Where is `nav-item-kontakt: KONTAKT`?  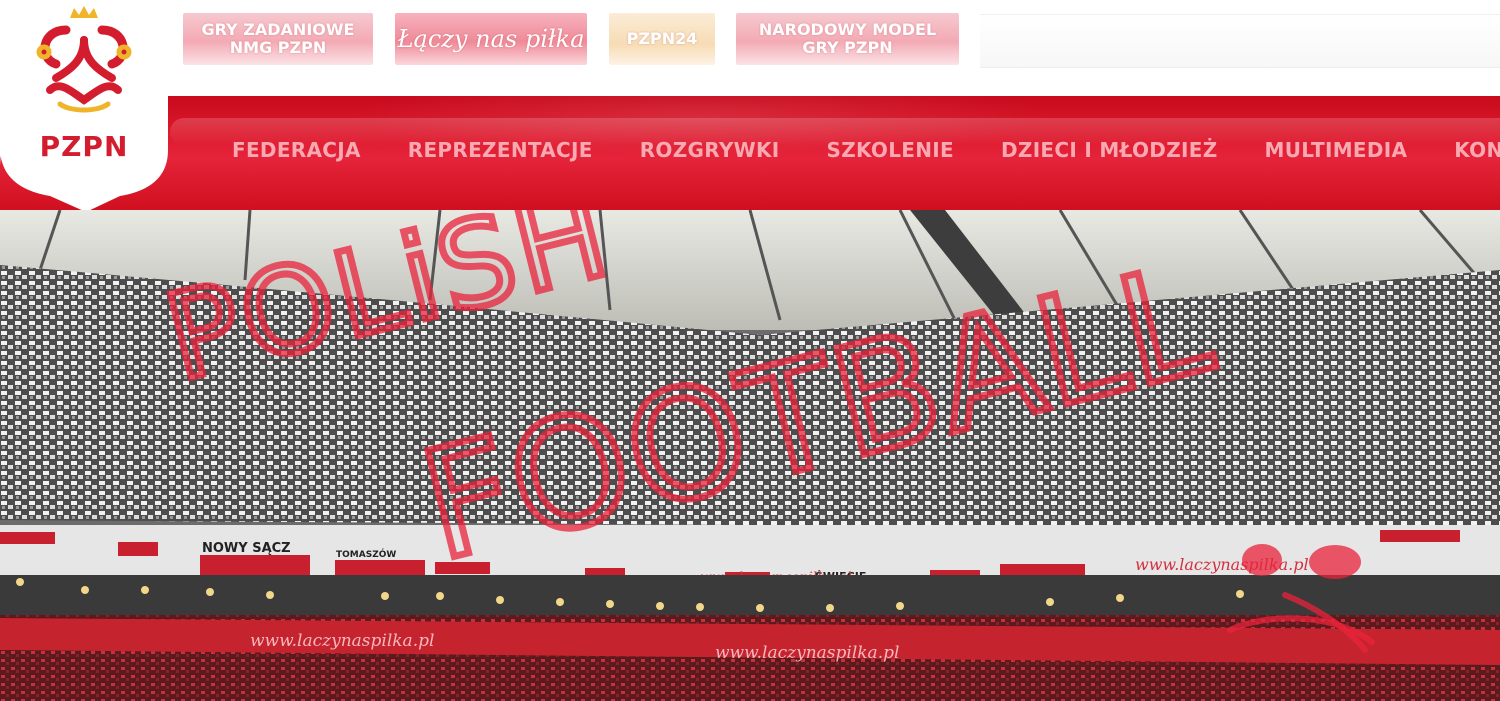
nav-item-kontakt: KONTAKT is located at coordinates (1477, 153).